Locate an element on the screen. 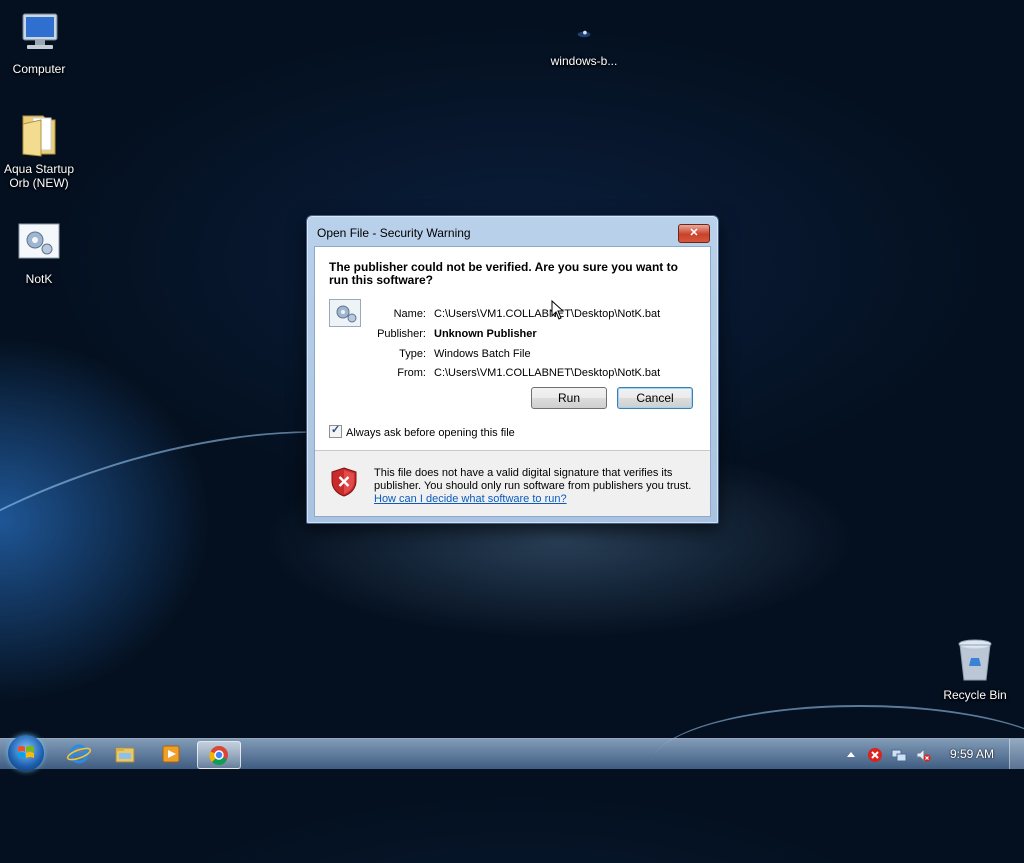  network-icon is located at coordinates (899, 755).